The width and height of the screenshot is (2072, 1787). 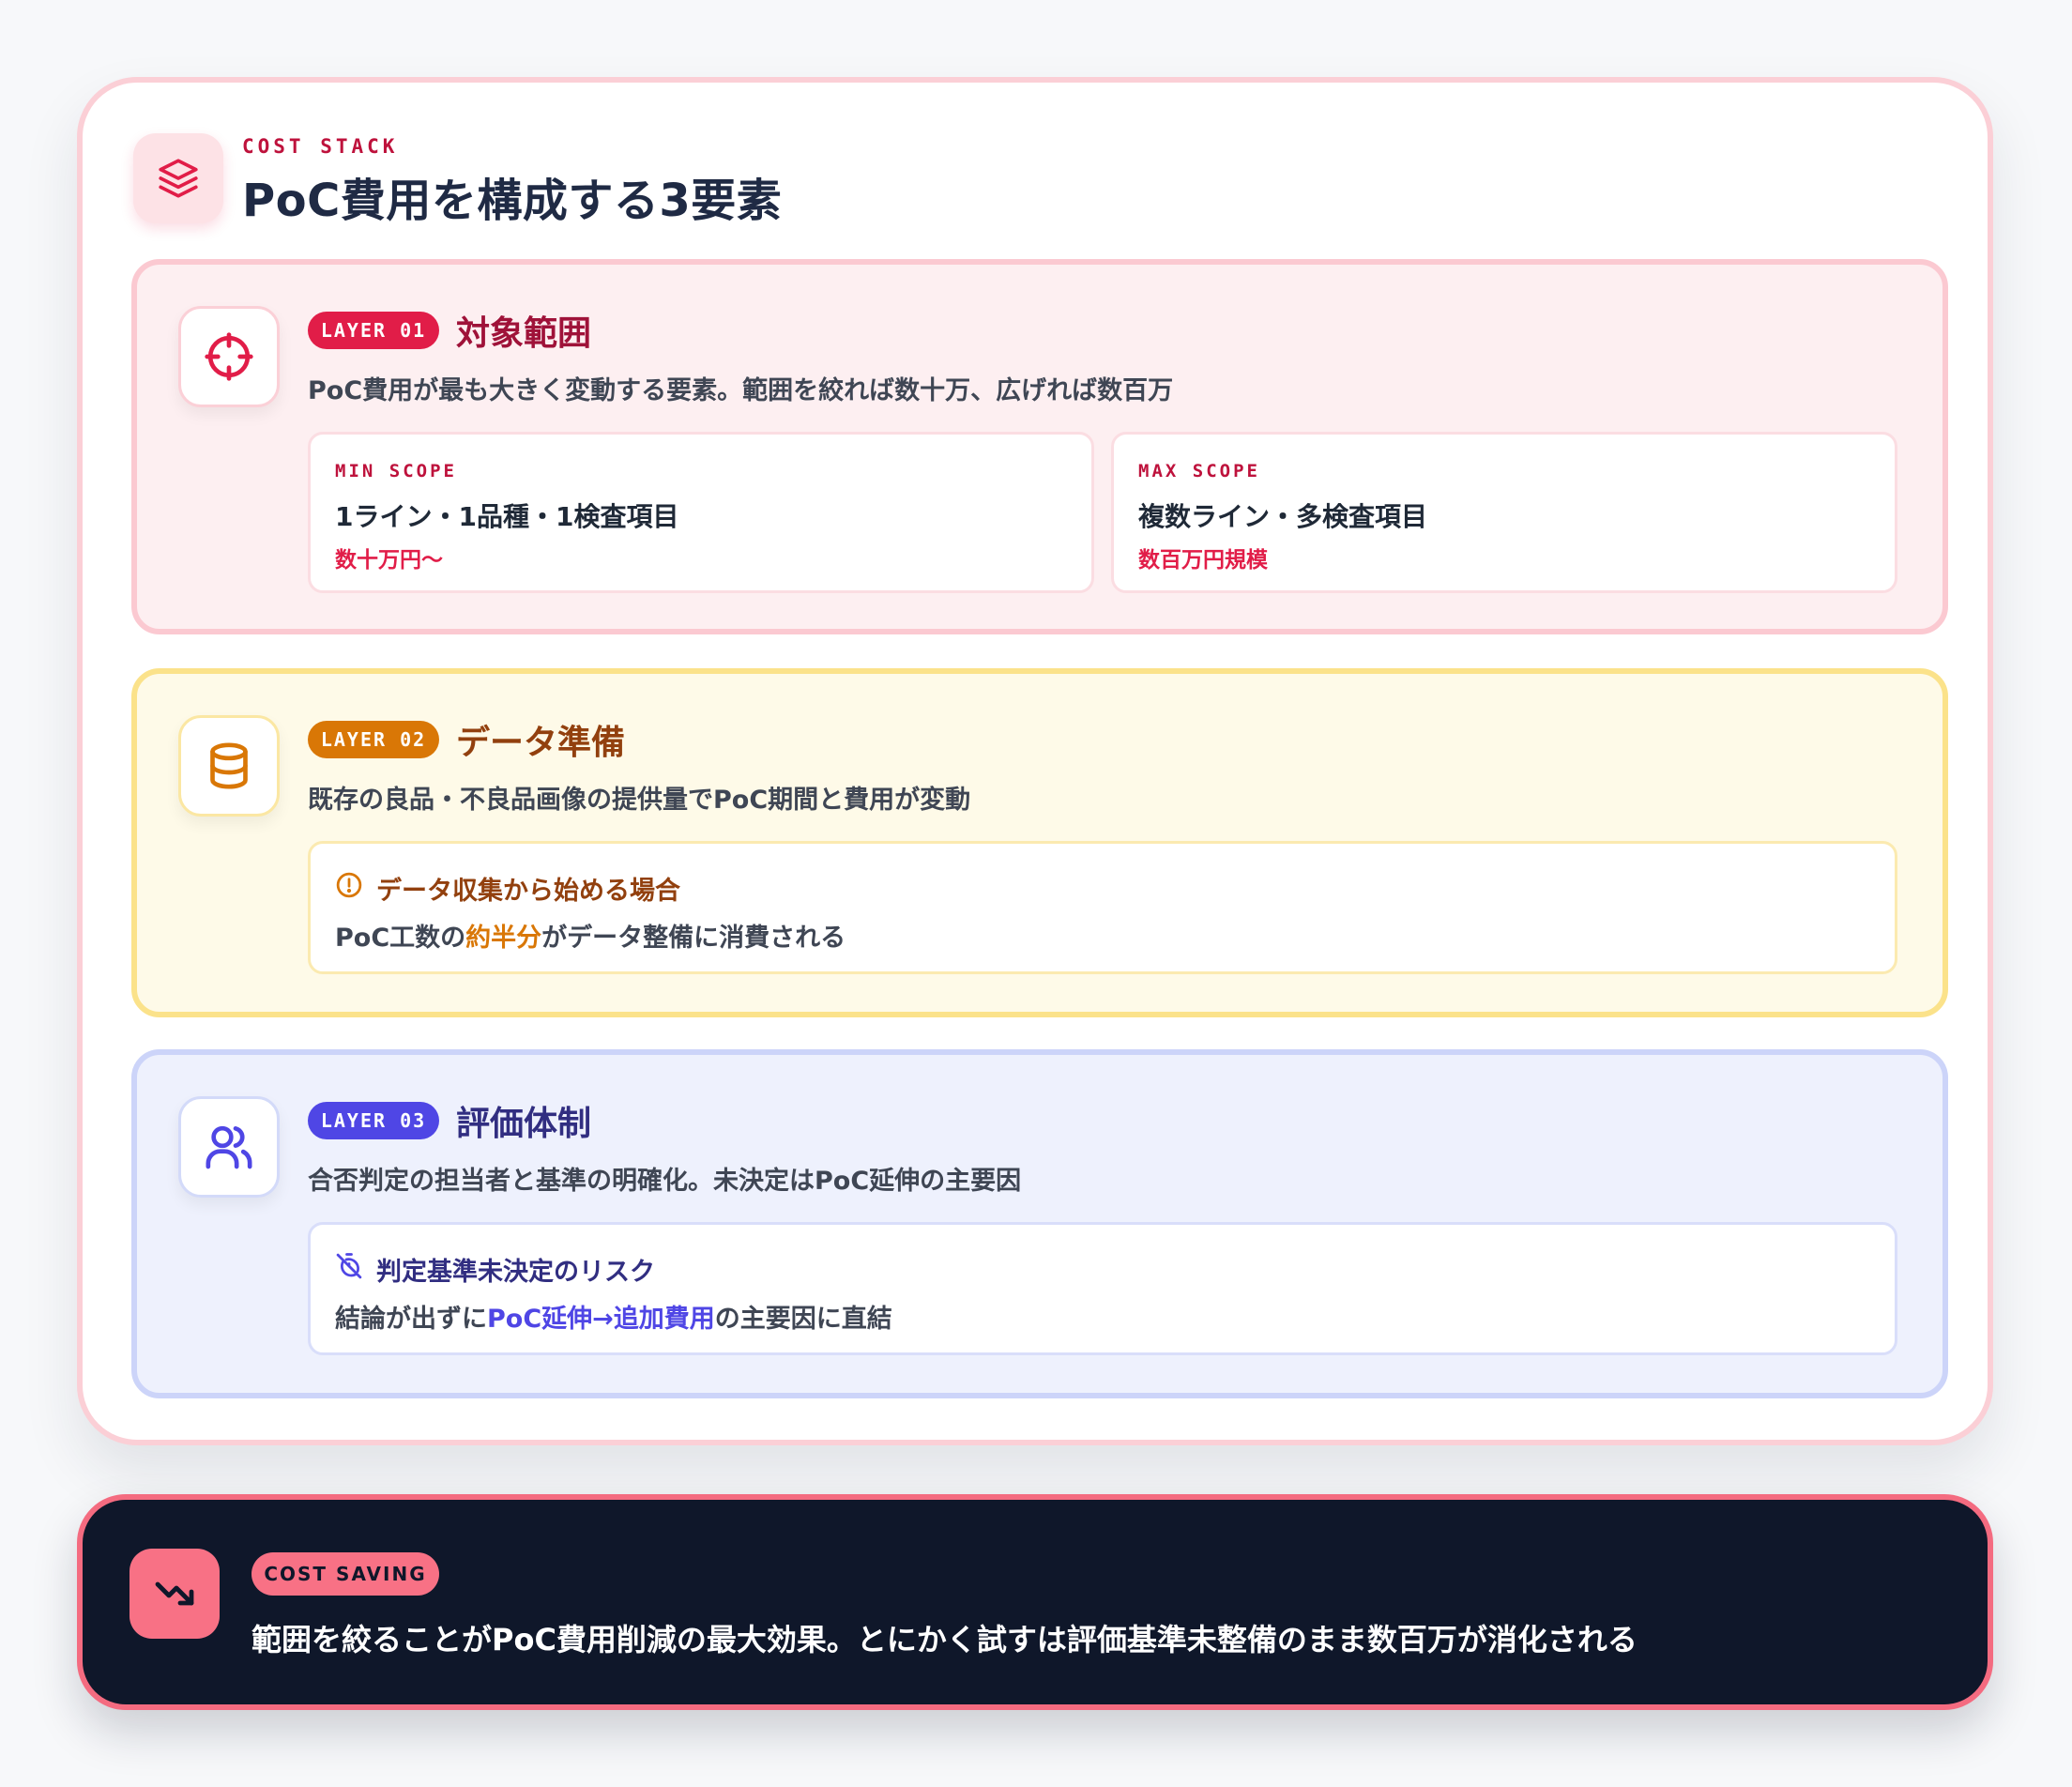 What do you see at coordinates (229, 356) in the screenshot?
I see `target-icon` at bounding box center [229, 356].